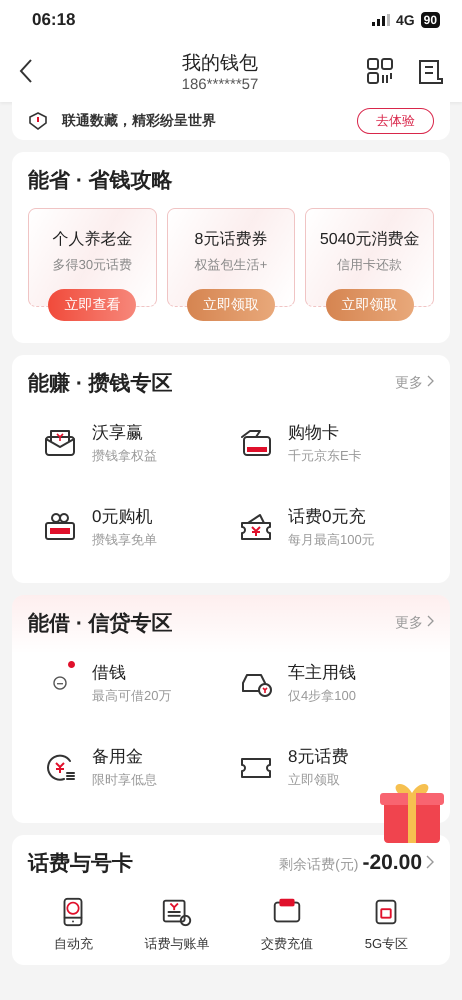  What do you see at coordinates (132, 696) in the screenshot?
I see `item-subtitle: 最高可借20万` at bounding box center [132, 696].